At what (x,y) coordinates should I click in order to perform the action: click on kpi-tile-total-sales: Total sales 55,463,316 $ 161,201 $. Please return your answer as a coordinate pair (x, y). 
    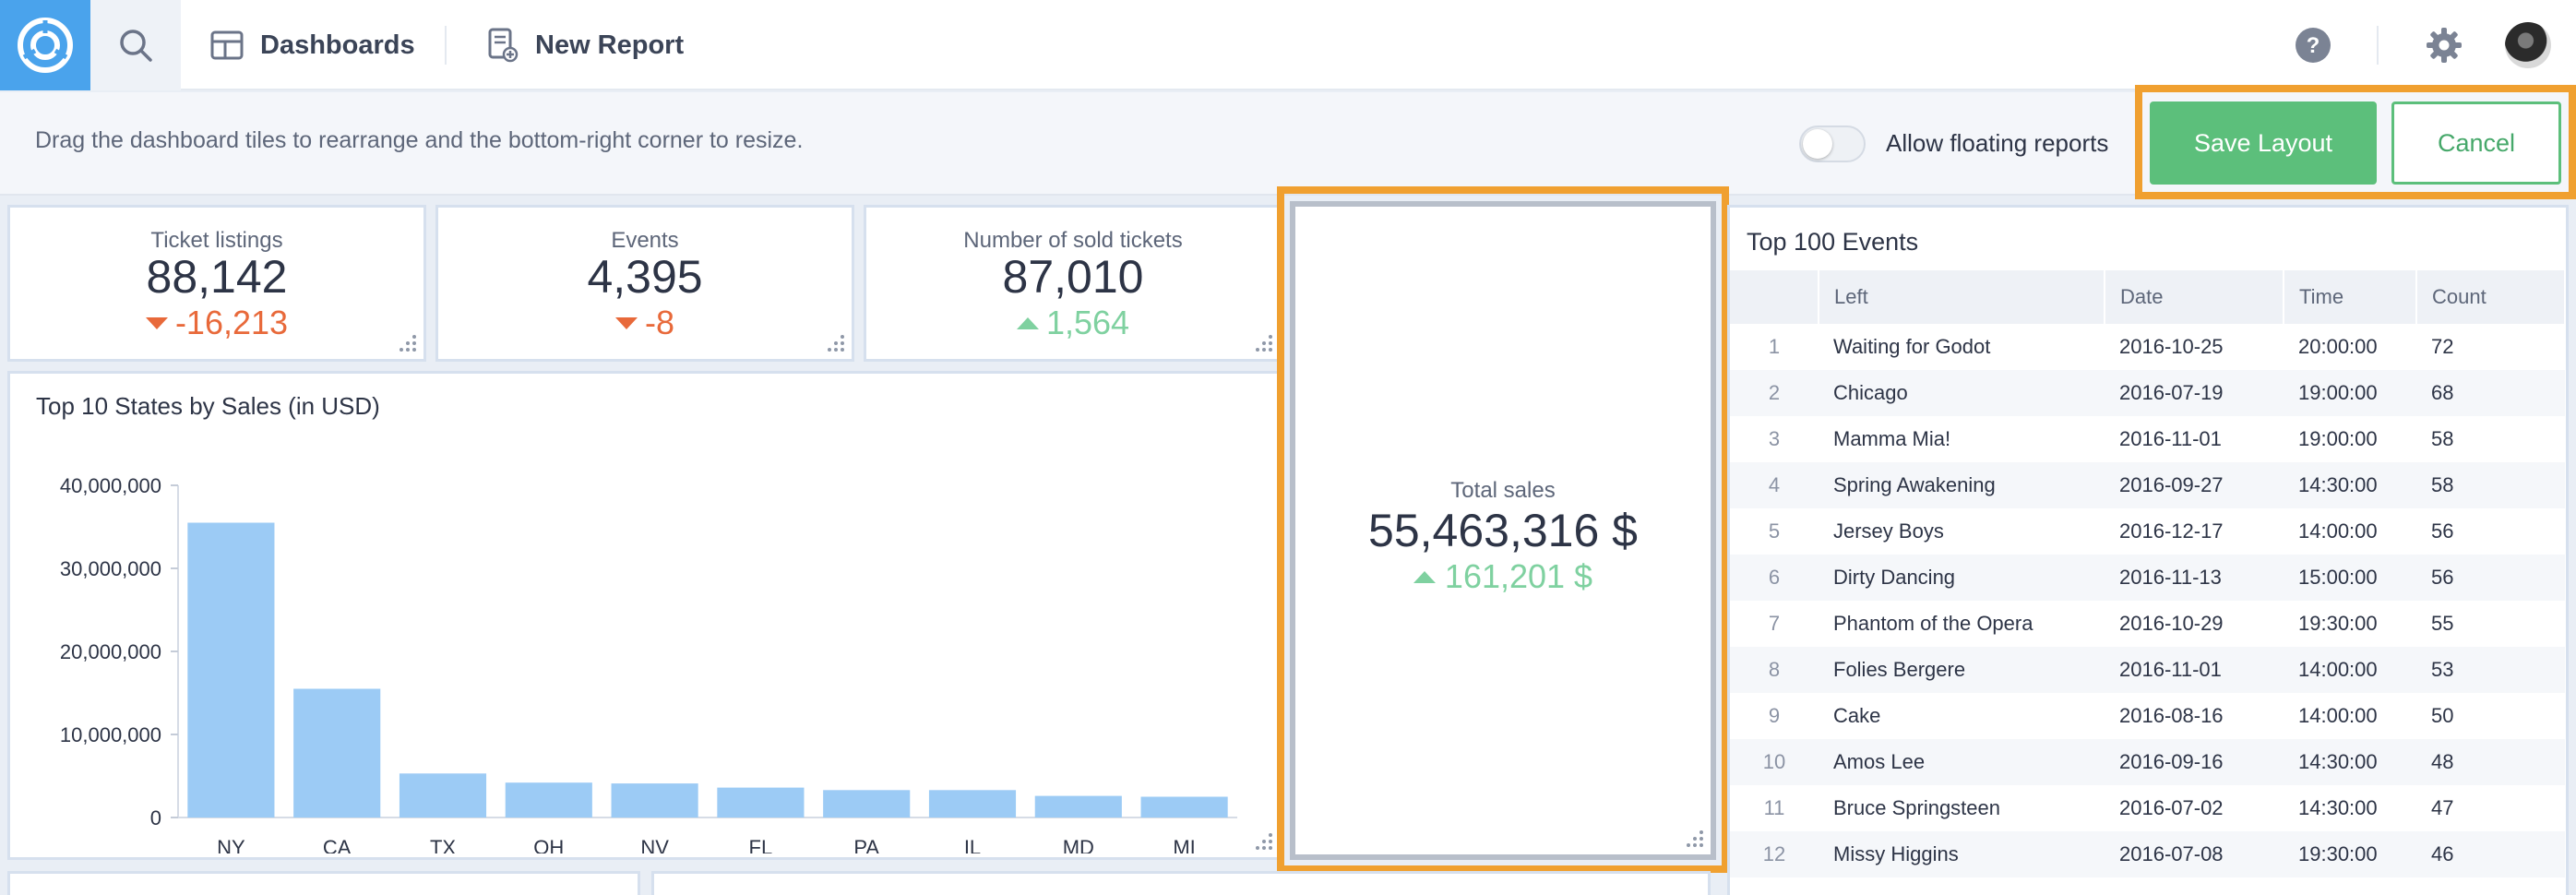
    Looking at the image, I should click on (1503, 530).